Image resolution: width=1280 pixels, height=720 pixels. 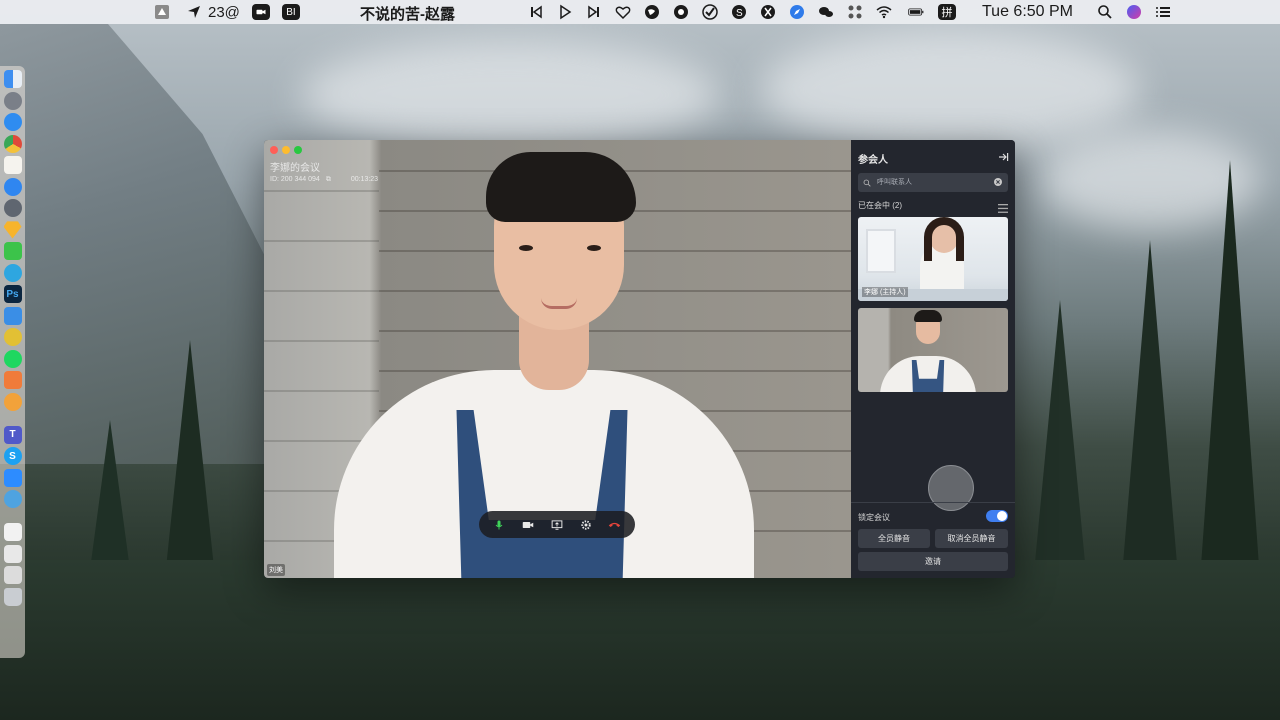 I want to click on speaker-mouth, so click(x=559, y=303).